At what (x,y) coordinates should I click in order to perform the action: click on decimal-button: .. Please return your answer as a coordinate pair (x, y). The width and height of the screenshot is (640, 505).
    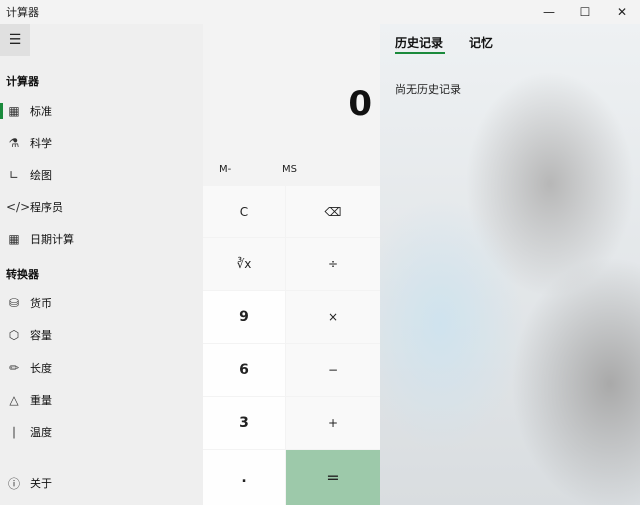
    Looking at the image, I should click on (244, 477).